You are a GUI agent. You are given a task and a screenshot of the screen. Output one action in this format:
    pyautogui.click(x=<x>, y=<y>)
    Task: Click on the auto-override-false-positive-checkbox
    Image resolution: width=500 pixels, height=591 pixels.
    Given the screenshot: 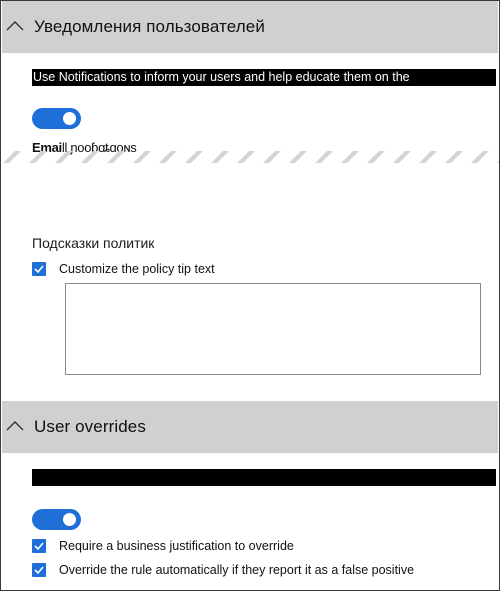 What is the action you would take?
    pyautogui.click(x=39, y=570)
    